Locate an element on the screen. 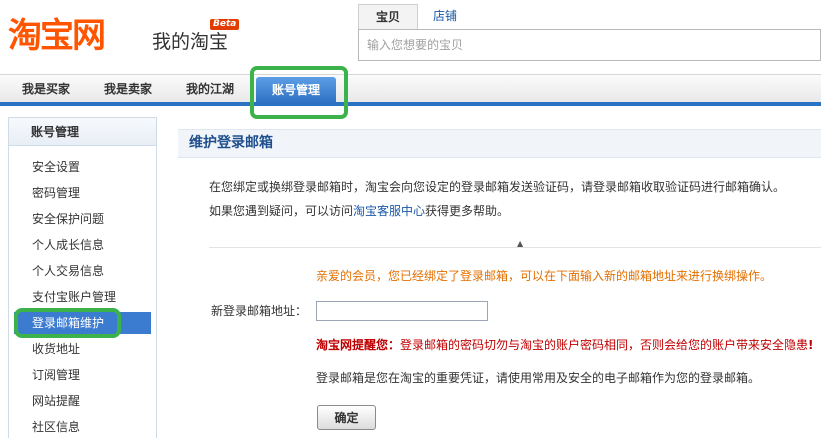 Image resolution: width=821 pixels, height=438 pixels. warning-prefix: 淘宝网提醒您： is located at coordinates (358, 345).